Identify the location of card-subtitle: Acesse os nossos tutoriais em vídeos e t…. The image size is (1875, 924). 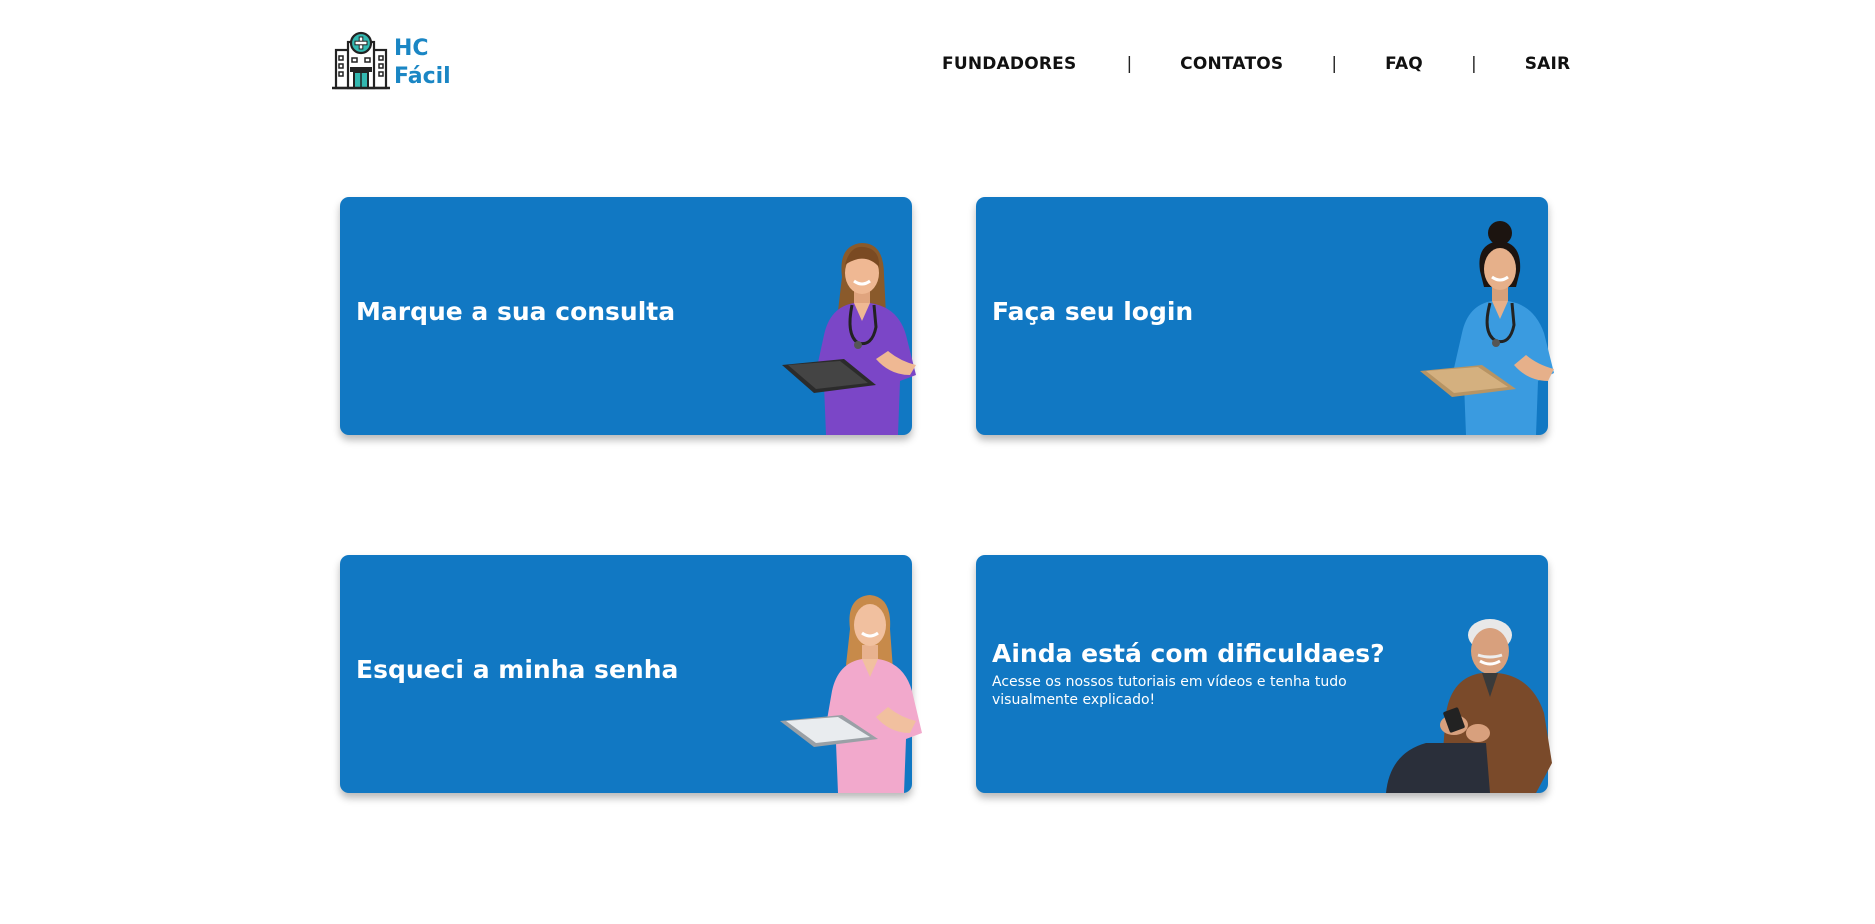
(1169, 691).